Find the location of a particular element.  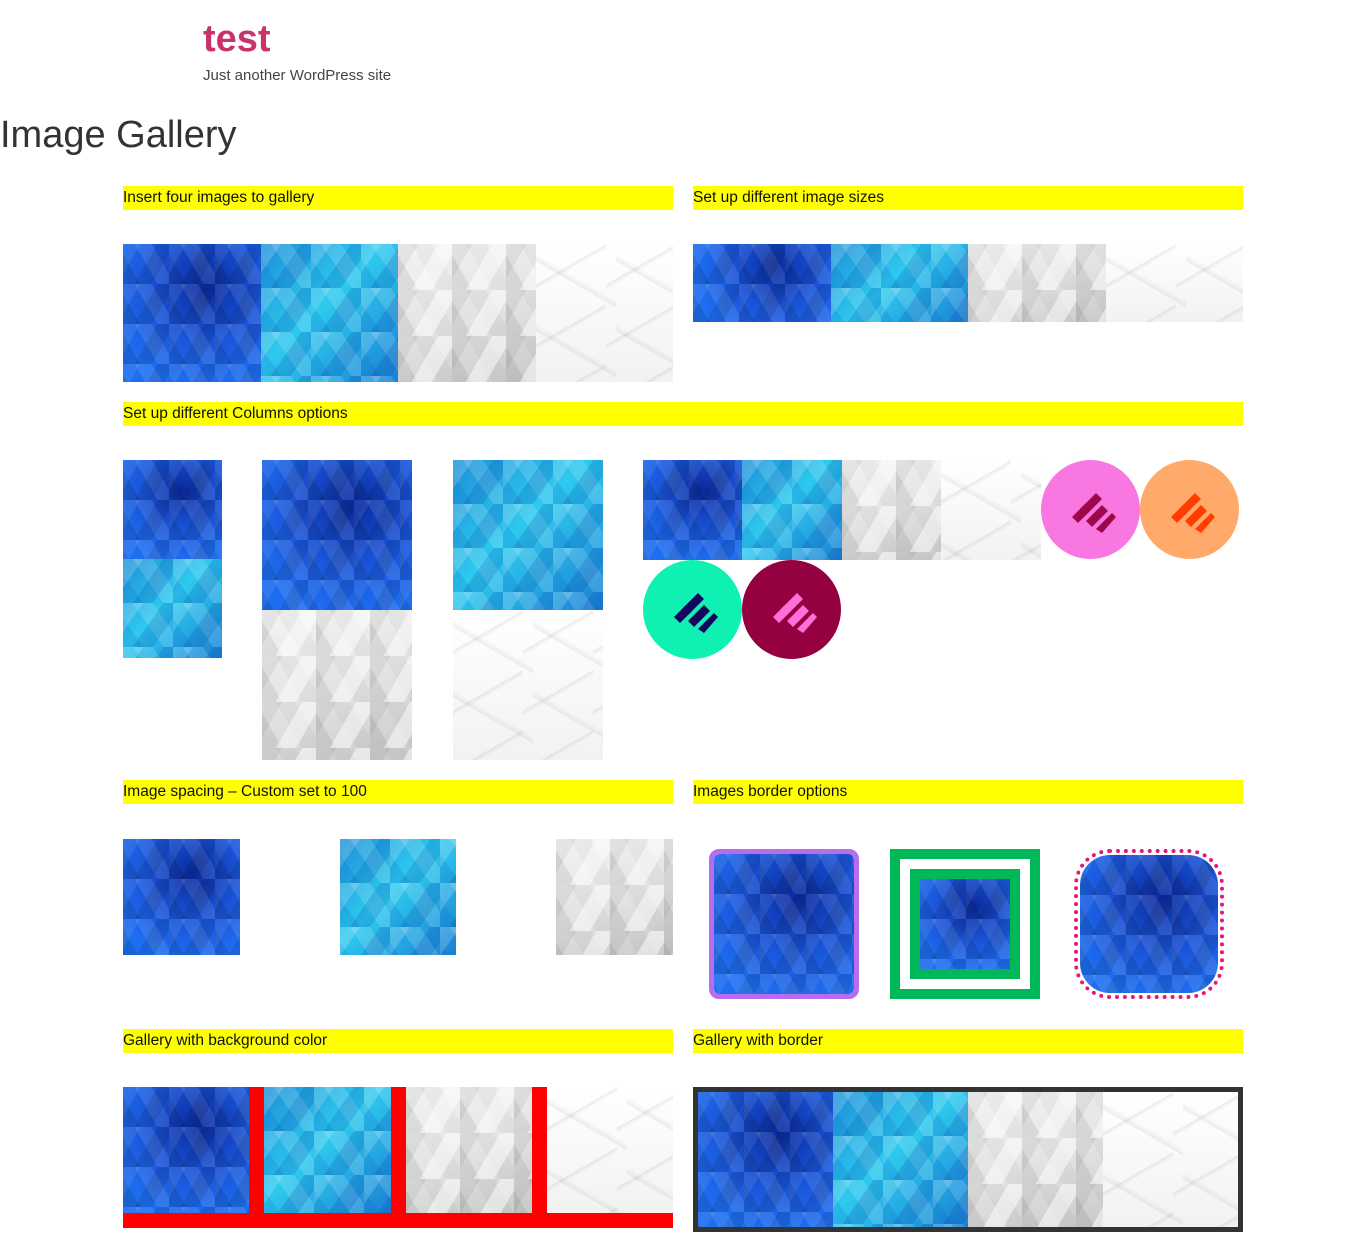

site-title: test is located at coordinates (237, 39).